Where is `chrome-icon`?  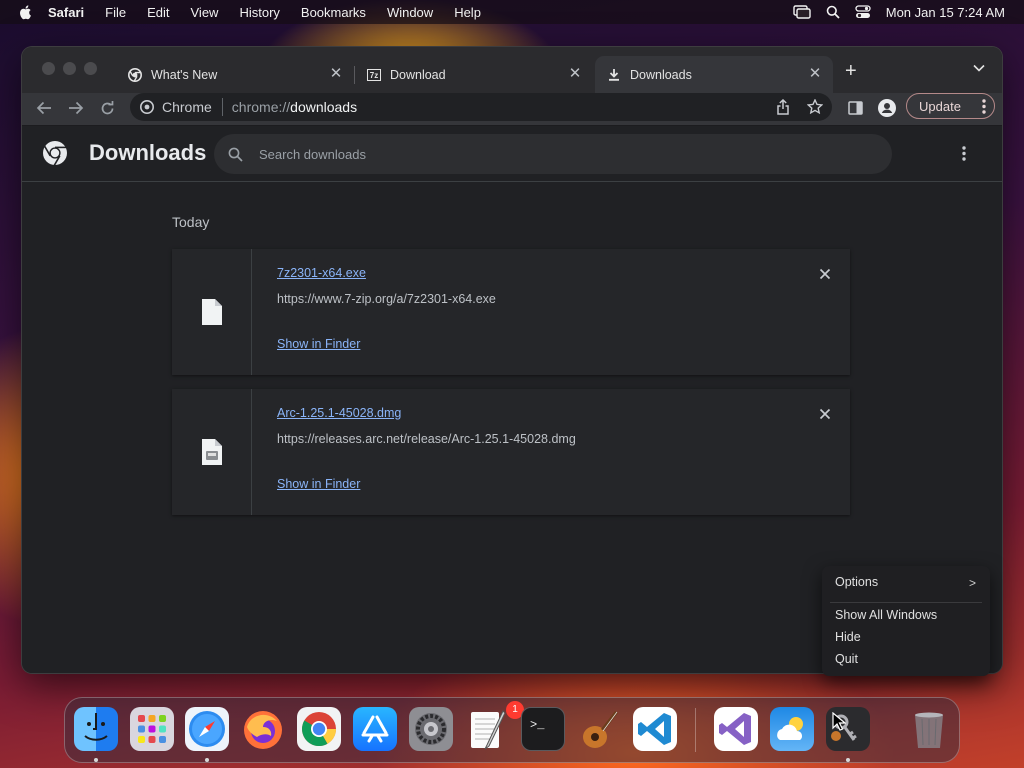 chrome-icon is located at coordinates (319, 729).